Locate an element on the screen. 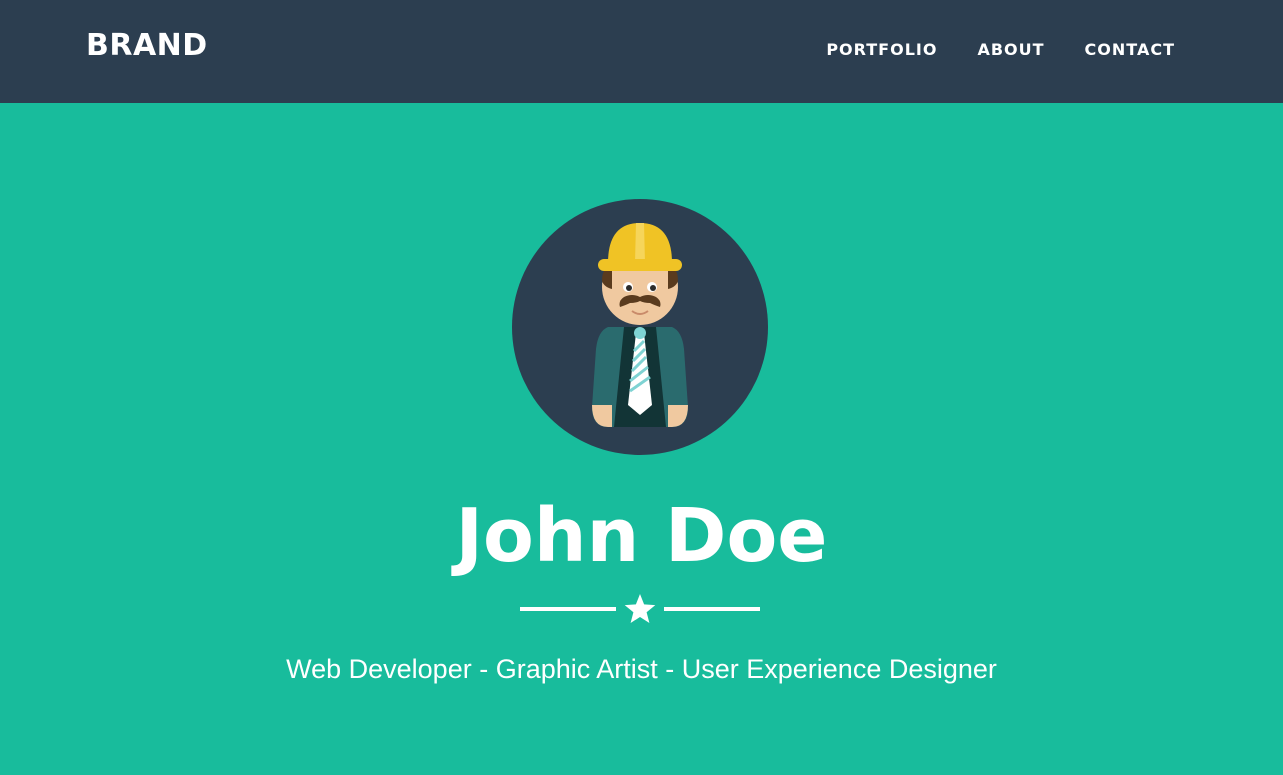  nav-item-contact: CONTACT is located at coordinates (1130, 50).